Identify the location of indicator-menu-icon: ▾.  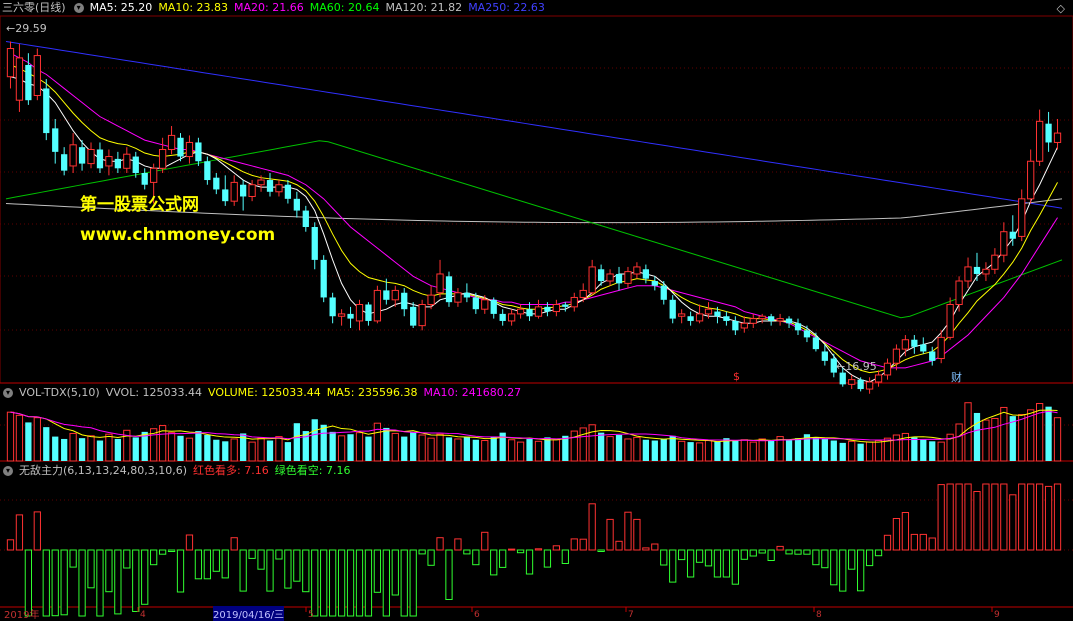
(8, 471).